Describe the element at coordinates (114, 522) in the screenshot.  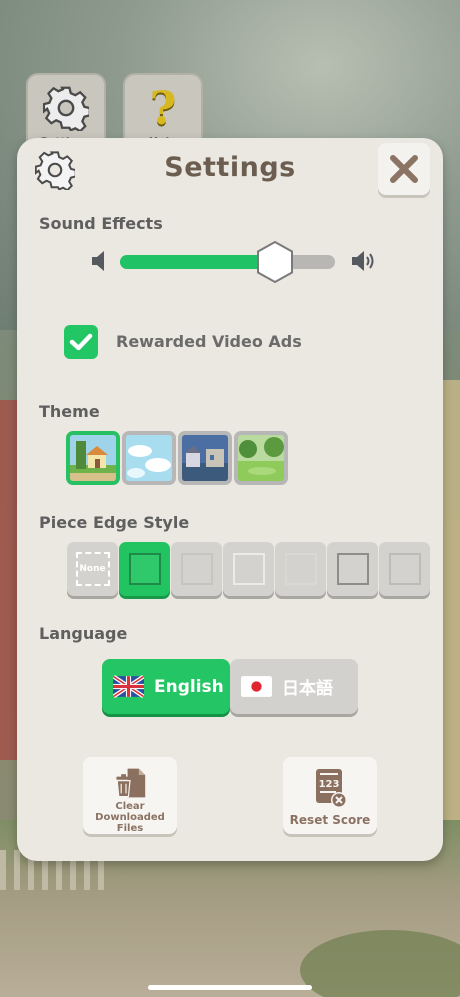
I see `piece-edge-style-label: Piece Edge Style` at that location.